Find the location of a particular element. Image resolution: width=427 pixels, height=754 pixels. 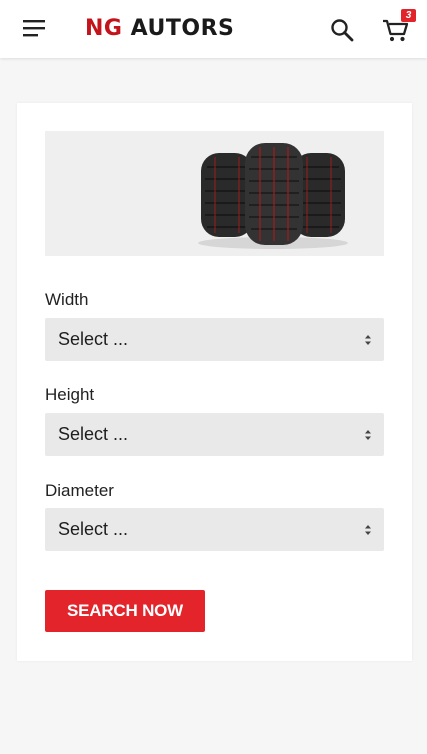

logo-text-autors: AUTORS is located at coordinates (182, 28).